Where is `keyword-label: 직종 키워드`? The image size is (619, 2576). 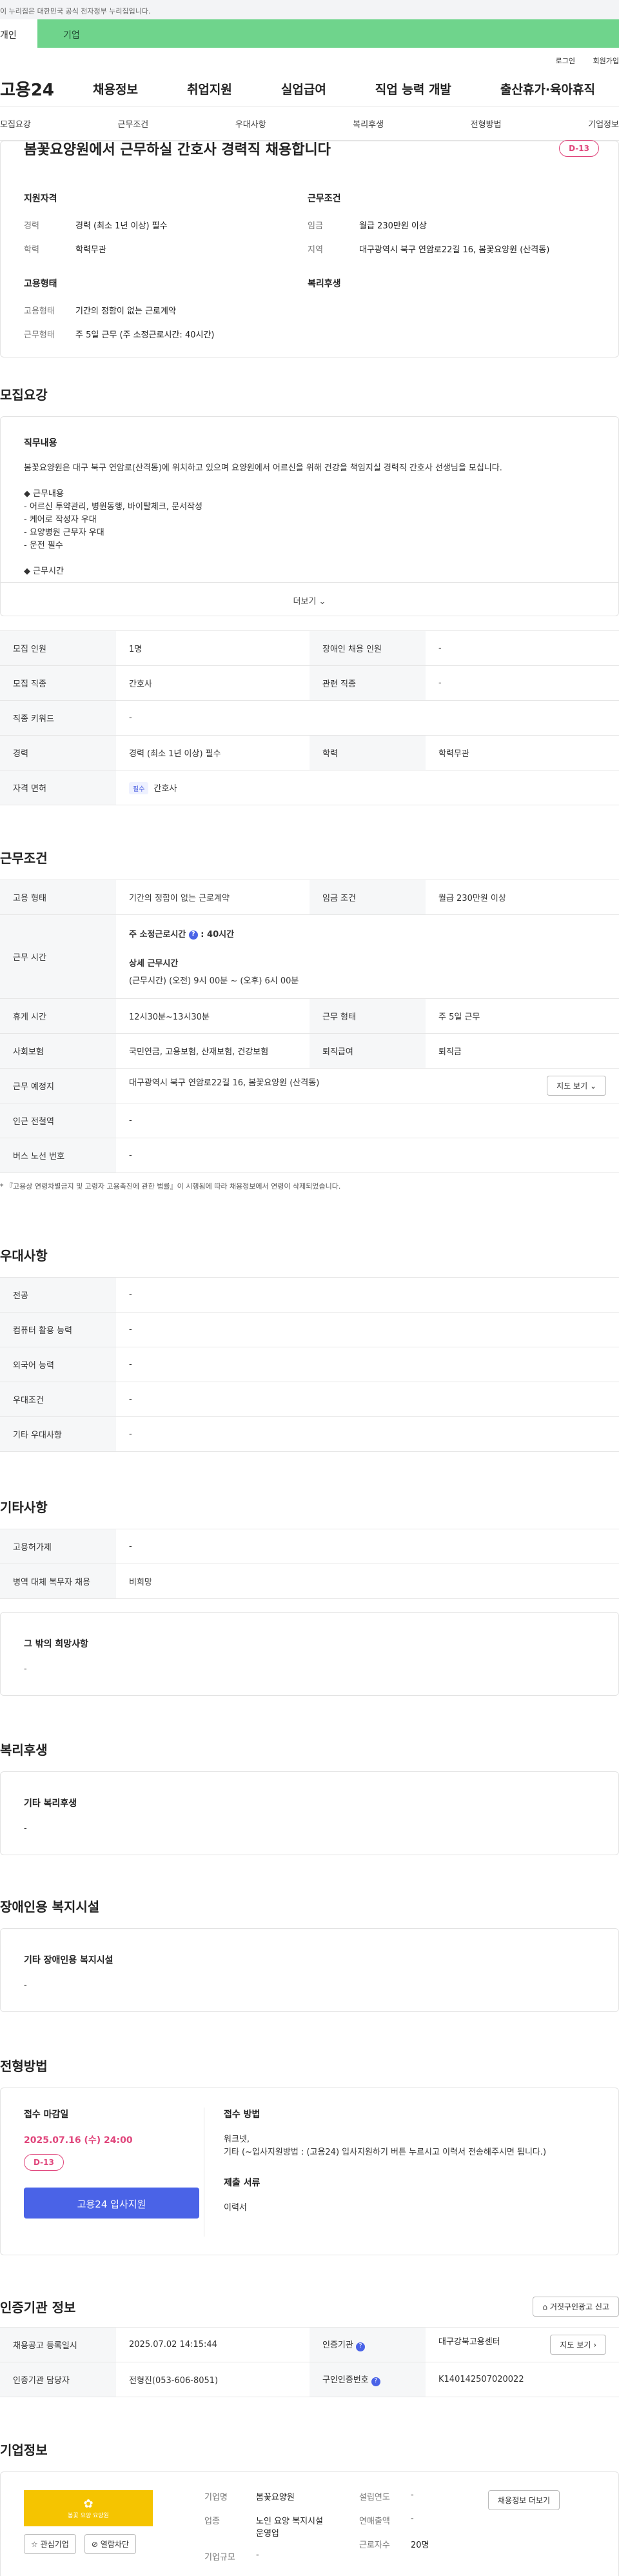
keyword-label: 직종 키워드 is located at coordinates (58, 718).